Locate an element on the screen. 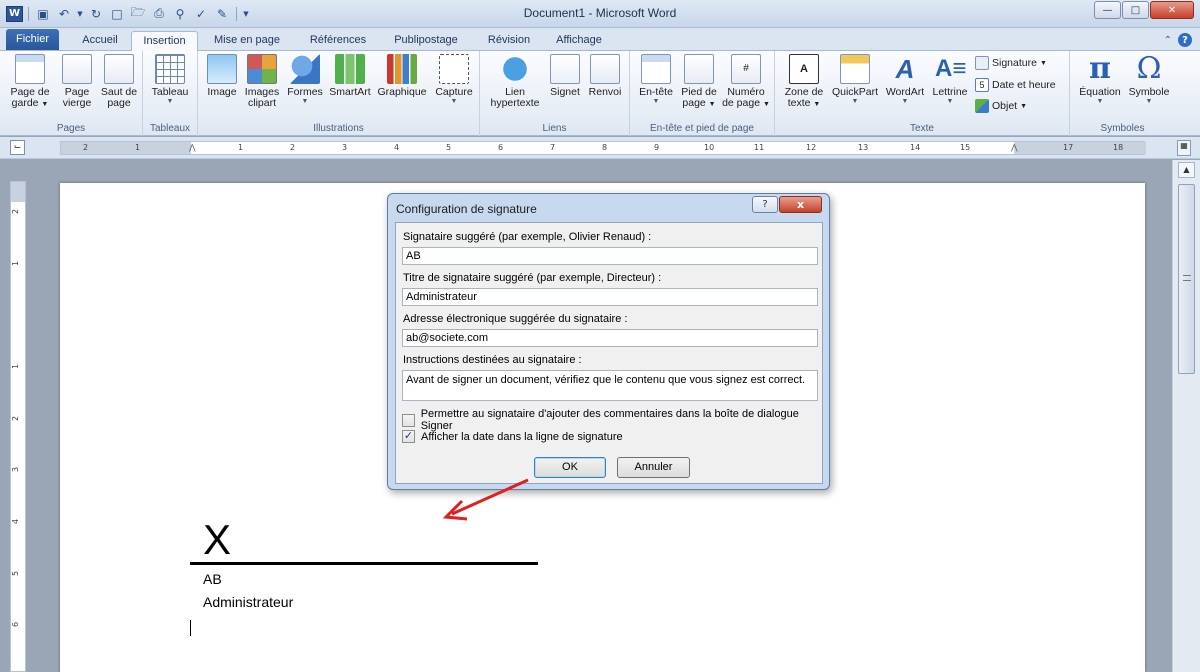 The image size is (1200, 672). tab-references: Références is located at coordinates (338, 41).